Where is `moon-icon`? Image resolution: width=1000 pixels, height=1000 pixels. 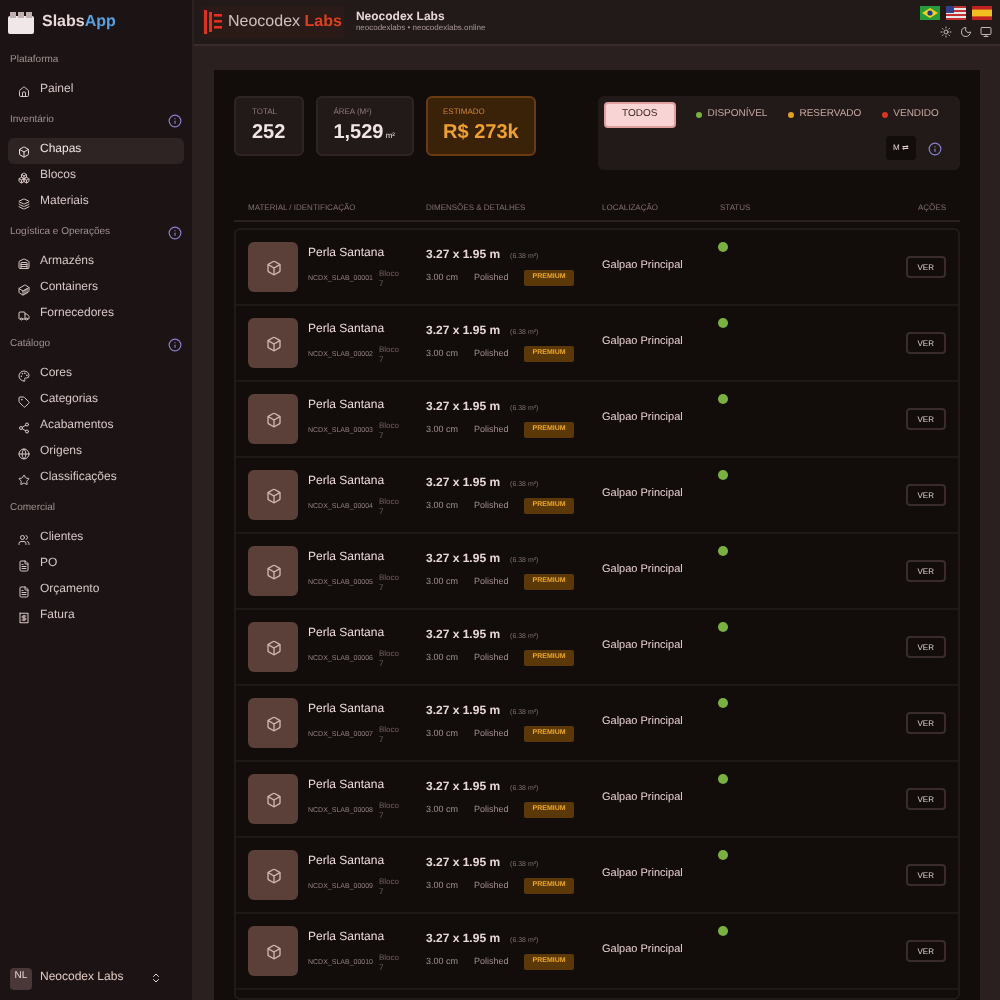
moon-icon is located at coordinates (966, 32).